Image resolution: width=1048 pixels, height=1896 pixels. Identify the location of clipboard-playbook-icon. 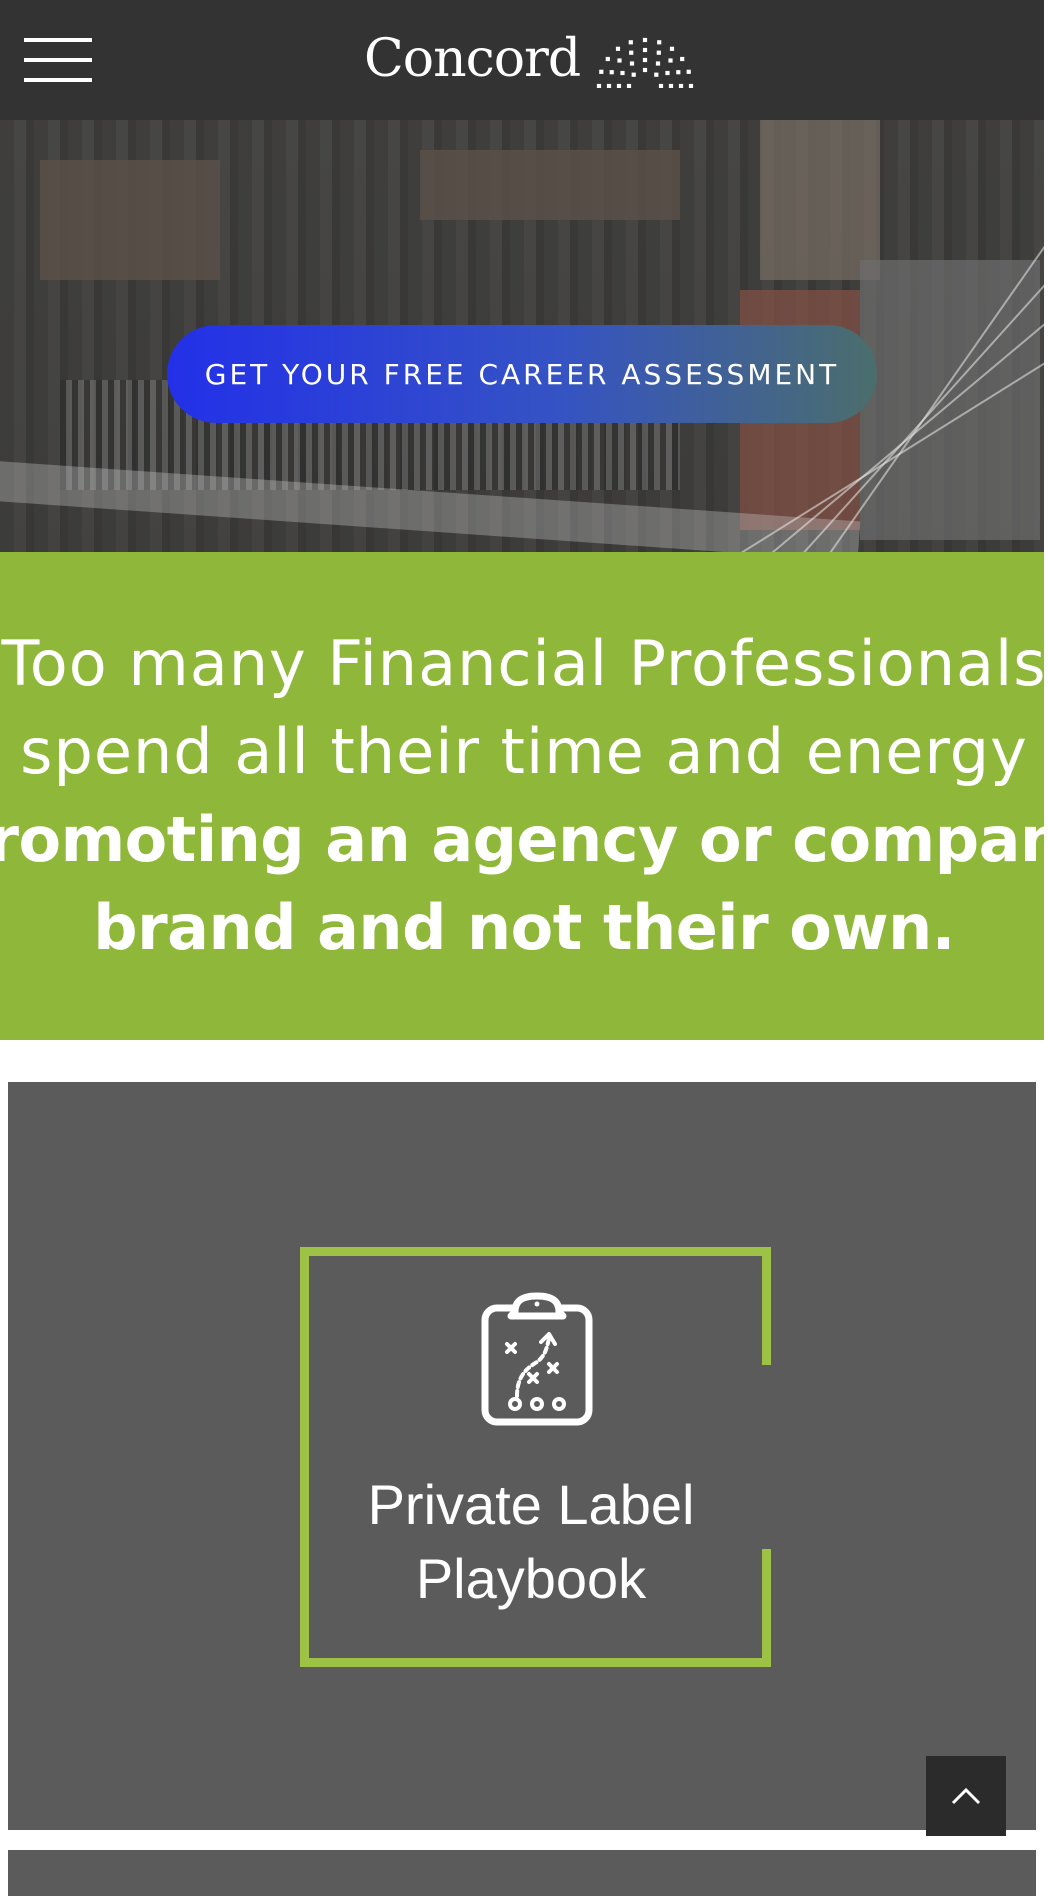
(537, 1359).